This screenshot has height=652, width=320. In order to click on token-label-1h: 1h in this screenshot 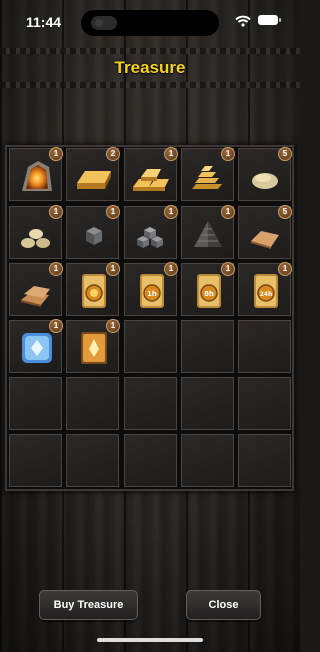, I will do `click(152, 294)`.